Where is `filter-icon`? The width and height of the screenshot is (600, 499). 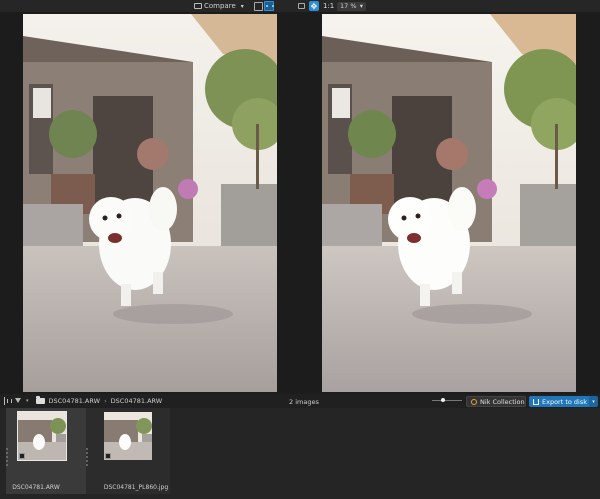
filter-icon is located at coordinates (18, 401).